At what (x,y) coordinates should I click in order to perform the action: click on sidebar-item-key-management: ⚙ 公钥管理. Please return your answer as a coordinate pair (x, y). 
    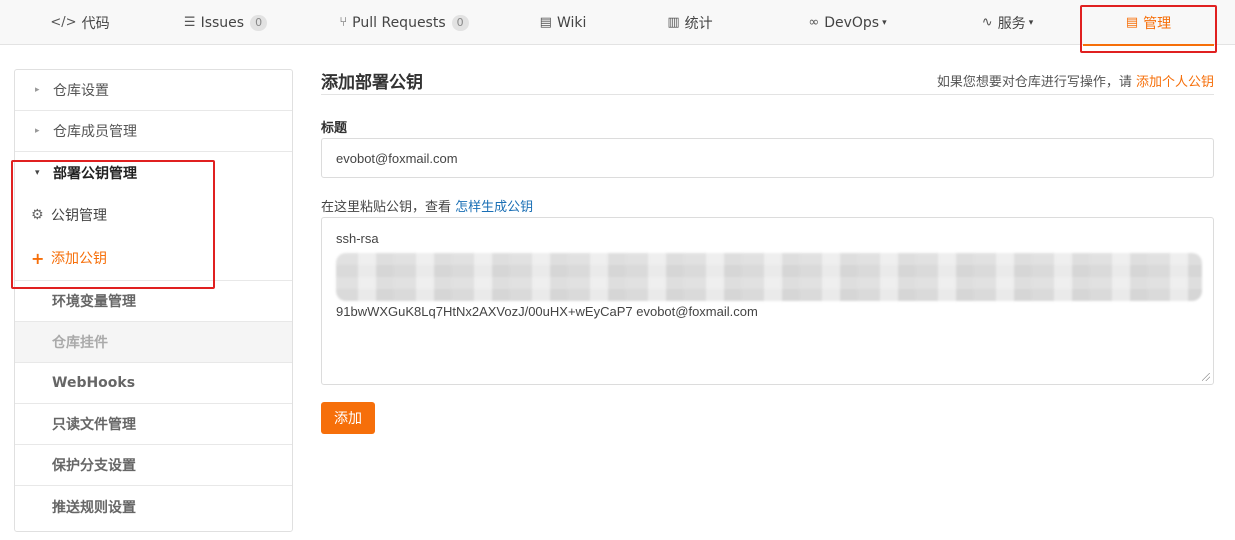
    Looking at the image, I should click on (153, 214).